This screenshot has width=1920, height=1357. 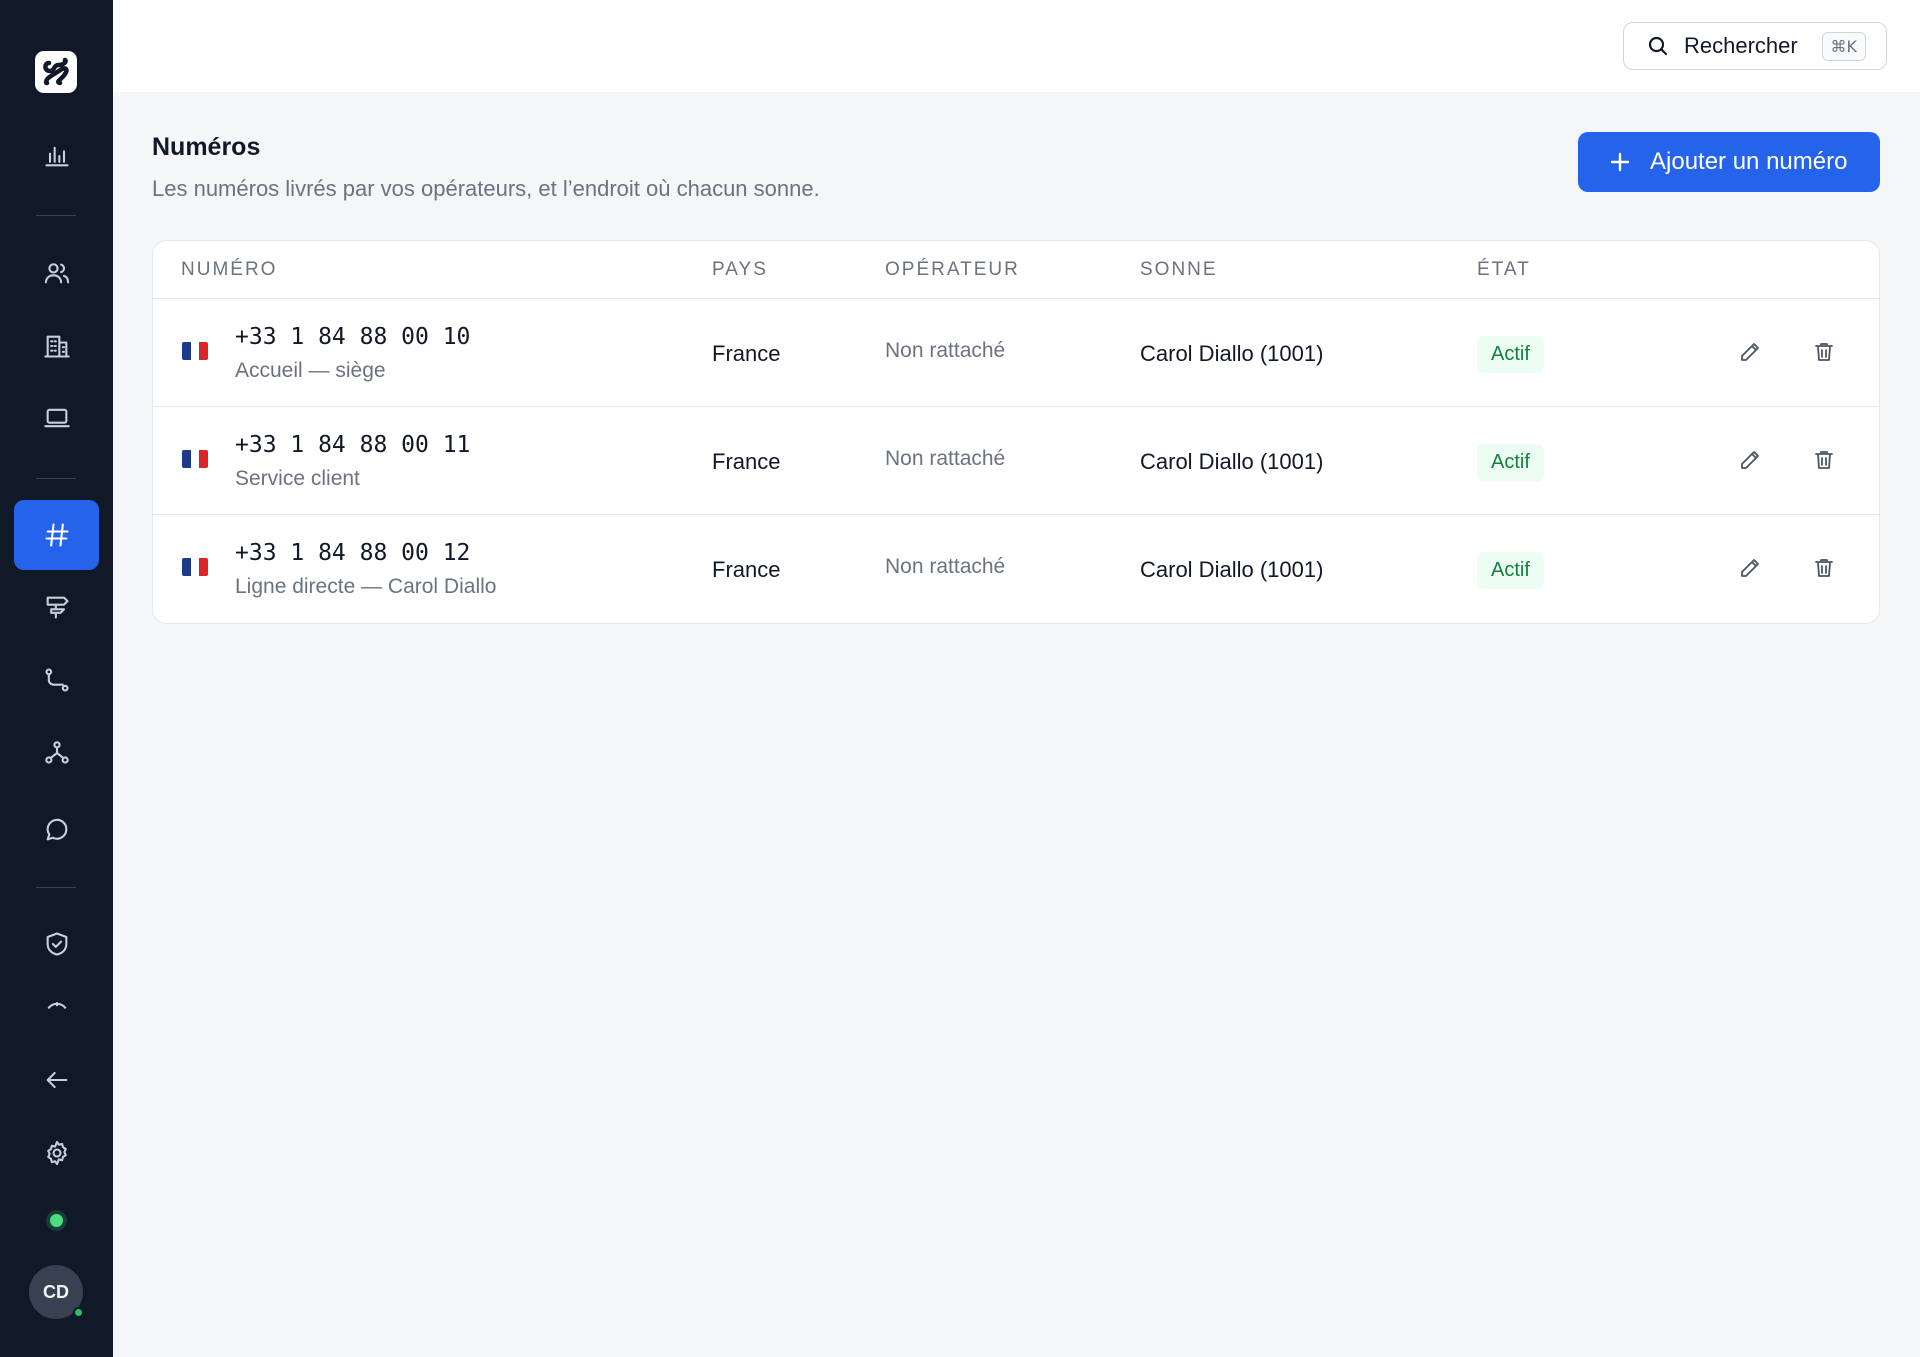 I want to click on chart-icon, so click(x=56, y=156).